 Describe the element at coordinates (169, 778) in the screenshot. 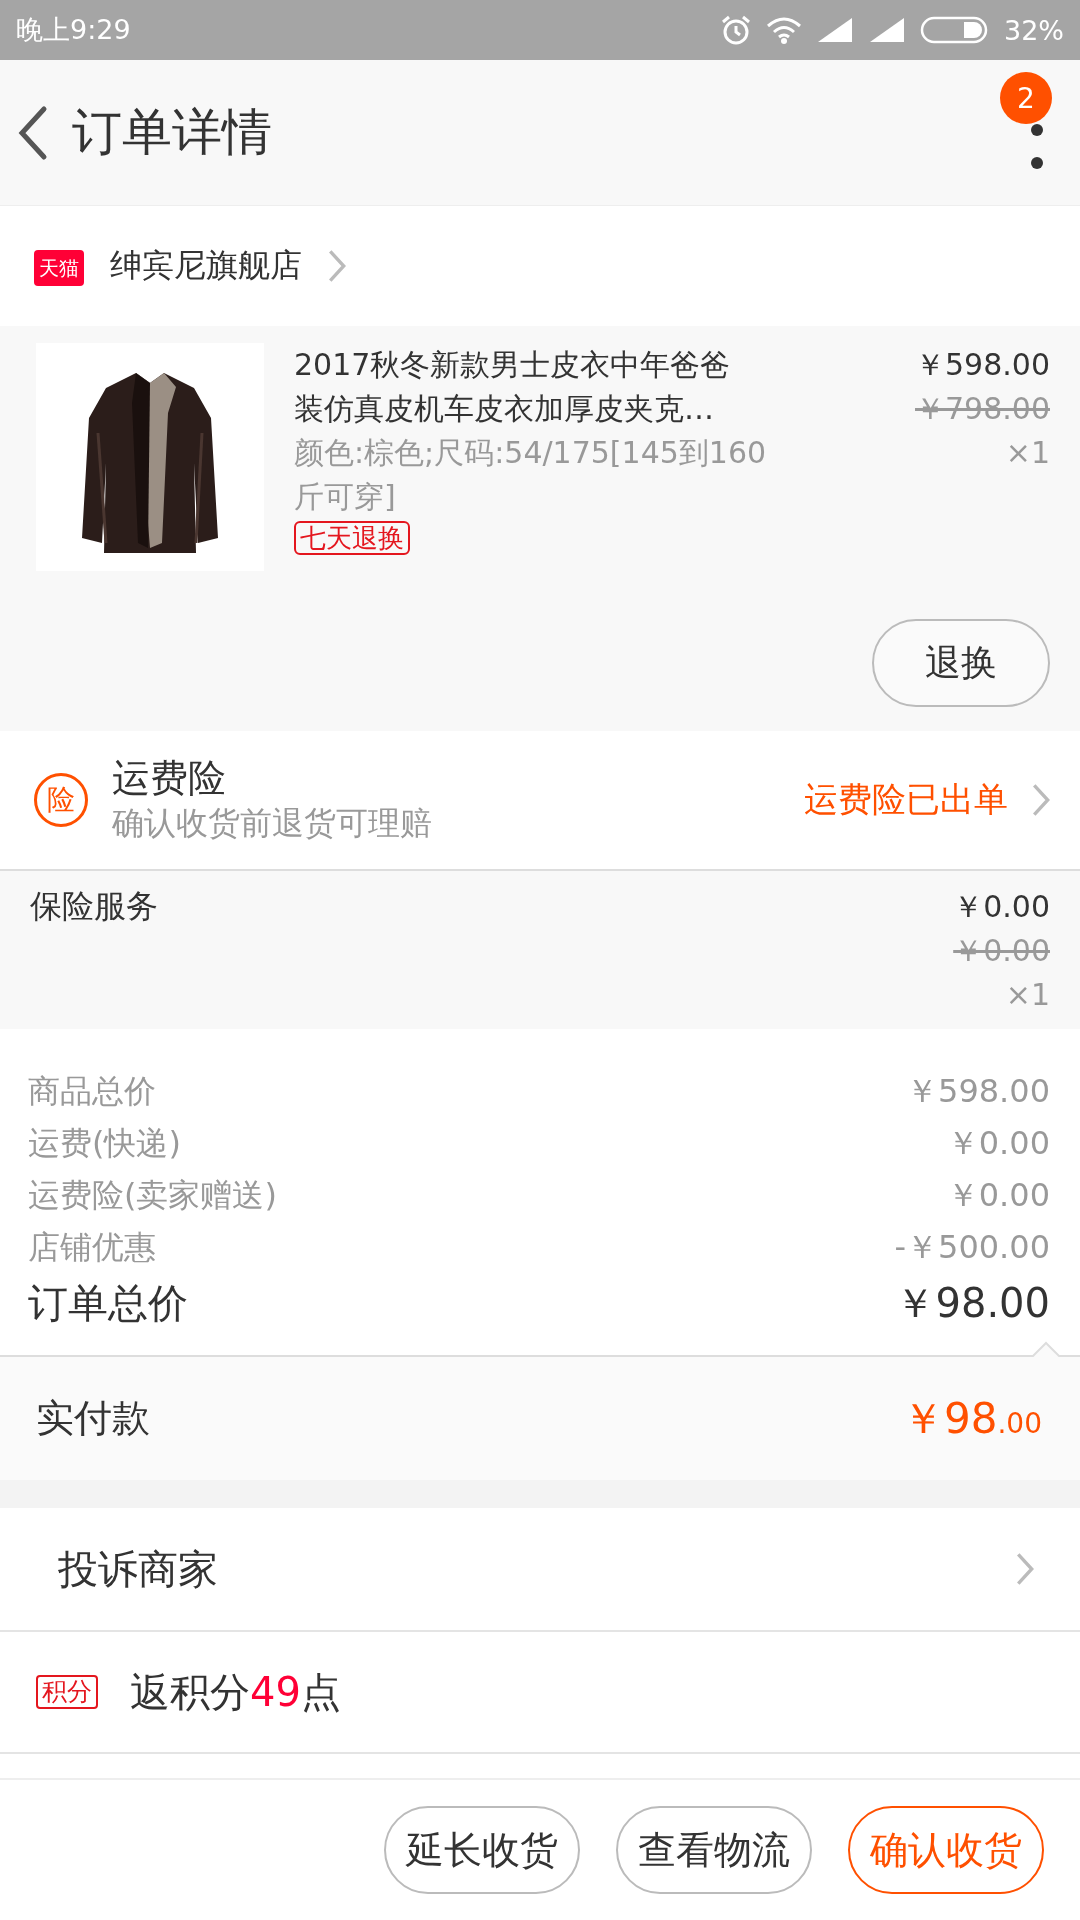

I see `insurance-title: 运费险` at that location.